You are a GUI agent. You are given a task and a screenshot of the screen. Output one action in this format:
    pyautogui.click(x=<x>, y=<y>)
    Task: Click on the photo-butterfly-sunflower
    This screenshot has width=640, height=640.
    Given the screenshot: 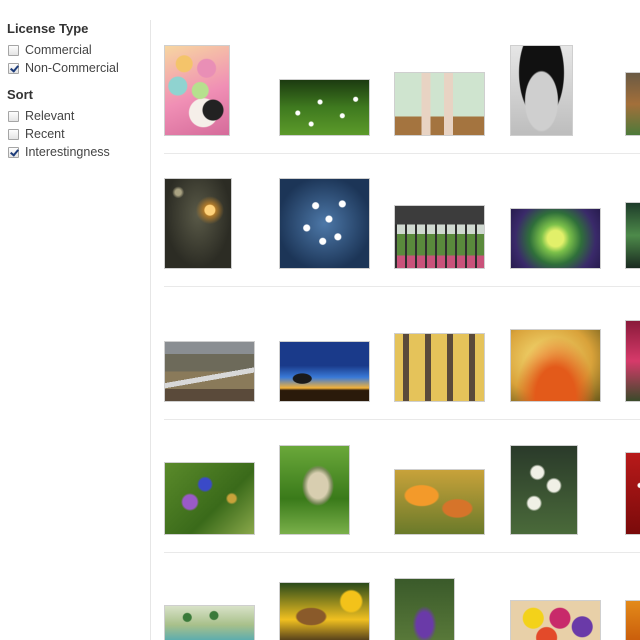 What is the action you would take?
    pyautogui.click(x=324, y=611)
    